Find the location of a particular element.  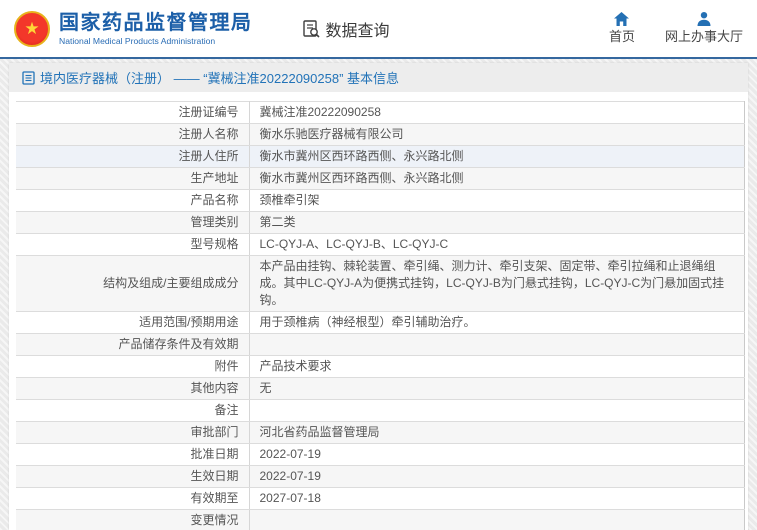

table-row: 产品储存条件及有效期 is located at coordinates (380, 344).